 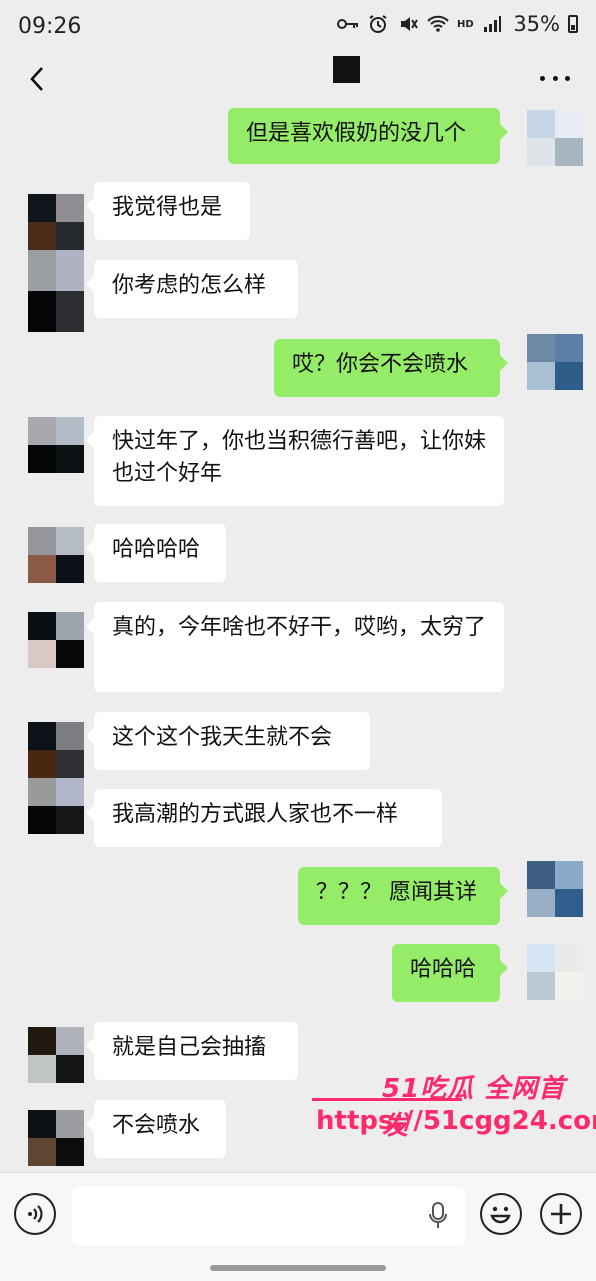 I want to click on voice-button, so click(x=35, y=1214).